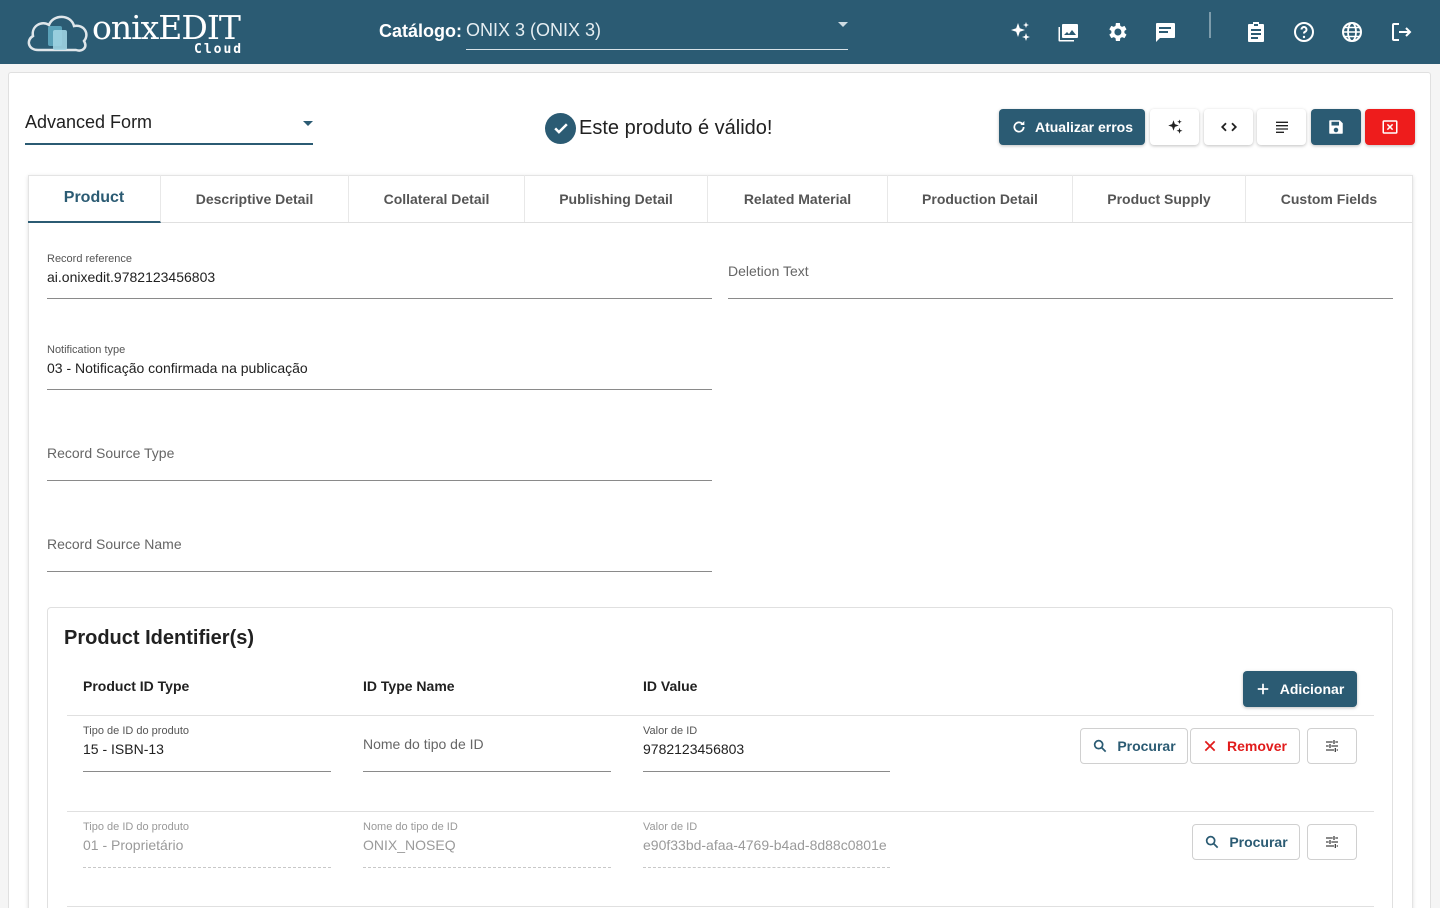  I want to click on ai-assist-button, so click(1174, 127).